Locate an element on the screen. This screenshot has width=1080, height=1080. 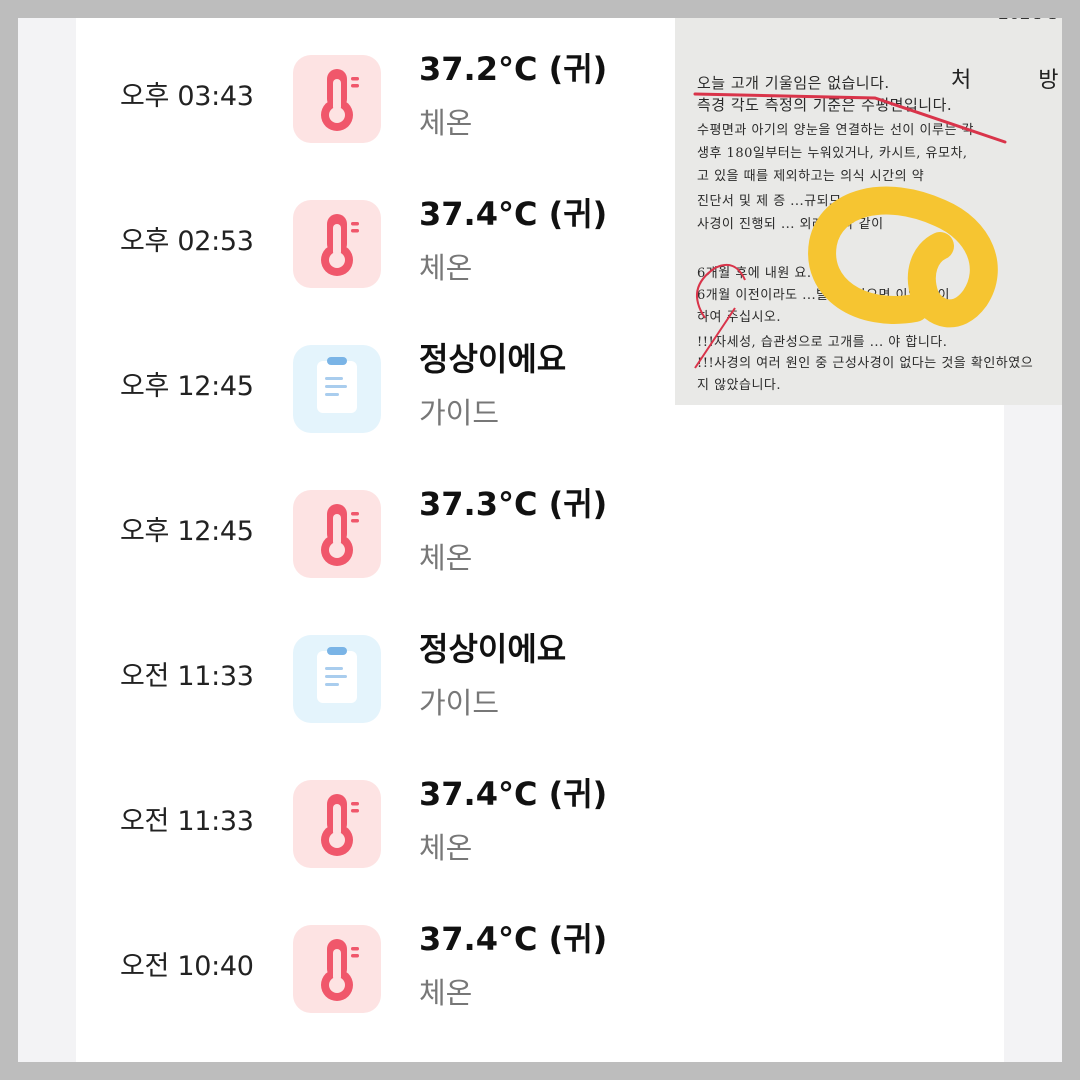
red-pen-stroke is located at coordinates (715, 338).